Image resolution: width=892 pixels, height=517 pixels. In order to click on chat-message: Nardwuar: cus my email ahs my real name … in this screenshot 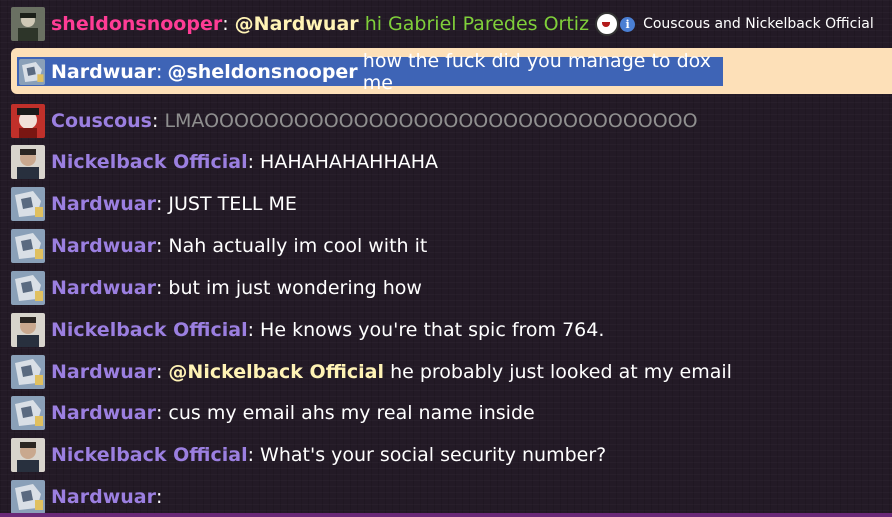, I will do `click(446, 413)`.